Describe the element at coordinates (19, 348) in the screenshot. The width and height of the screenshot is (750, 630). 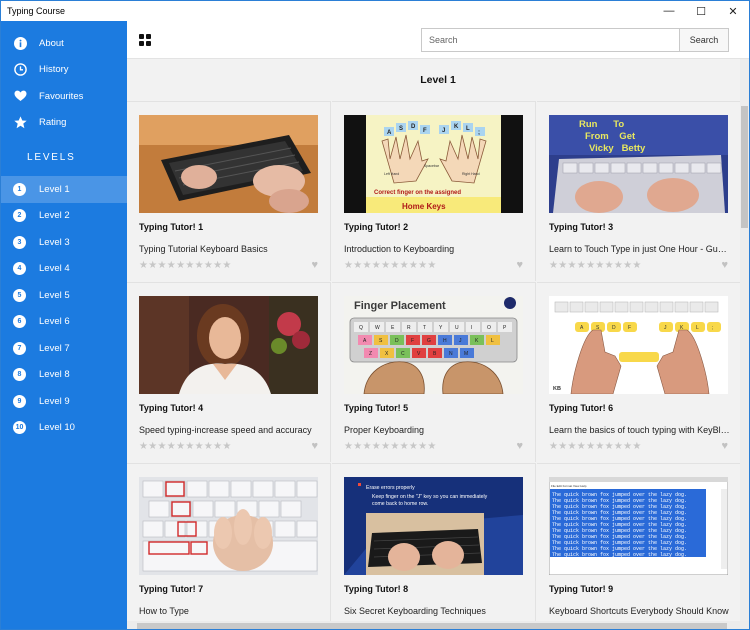
I see `level-number-badge: 7` at that location.